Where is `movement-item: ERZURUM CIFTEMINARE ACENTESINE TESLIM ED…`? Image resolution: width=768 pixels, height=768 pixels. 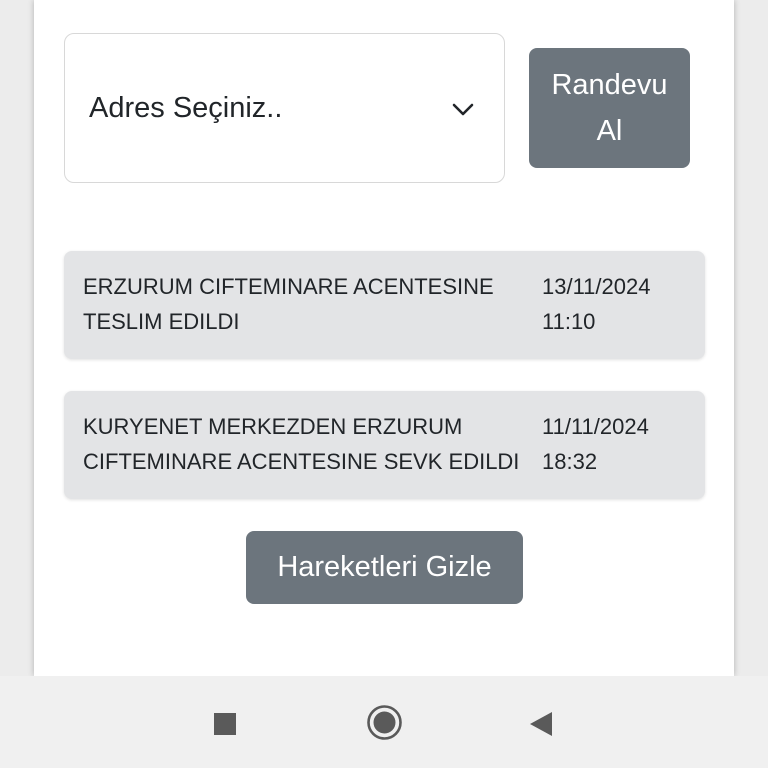
movement-item: ERZURUM CIFTEMINARE ACENTESINE TESLIM ED… is located at coordinates (384, 305).